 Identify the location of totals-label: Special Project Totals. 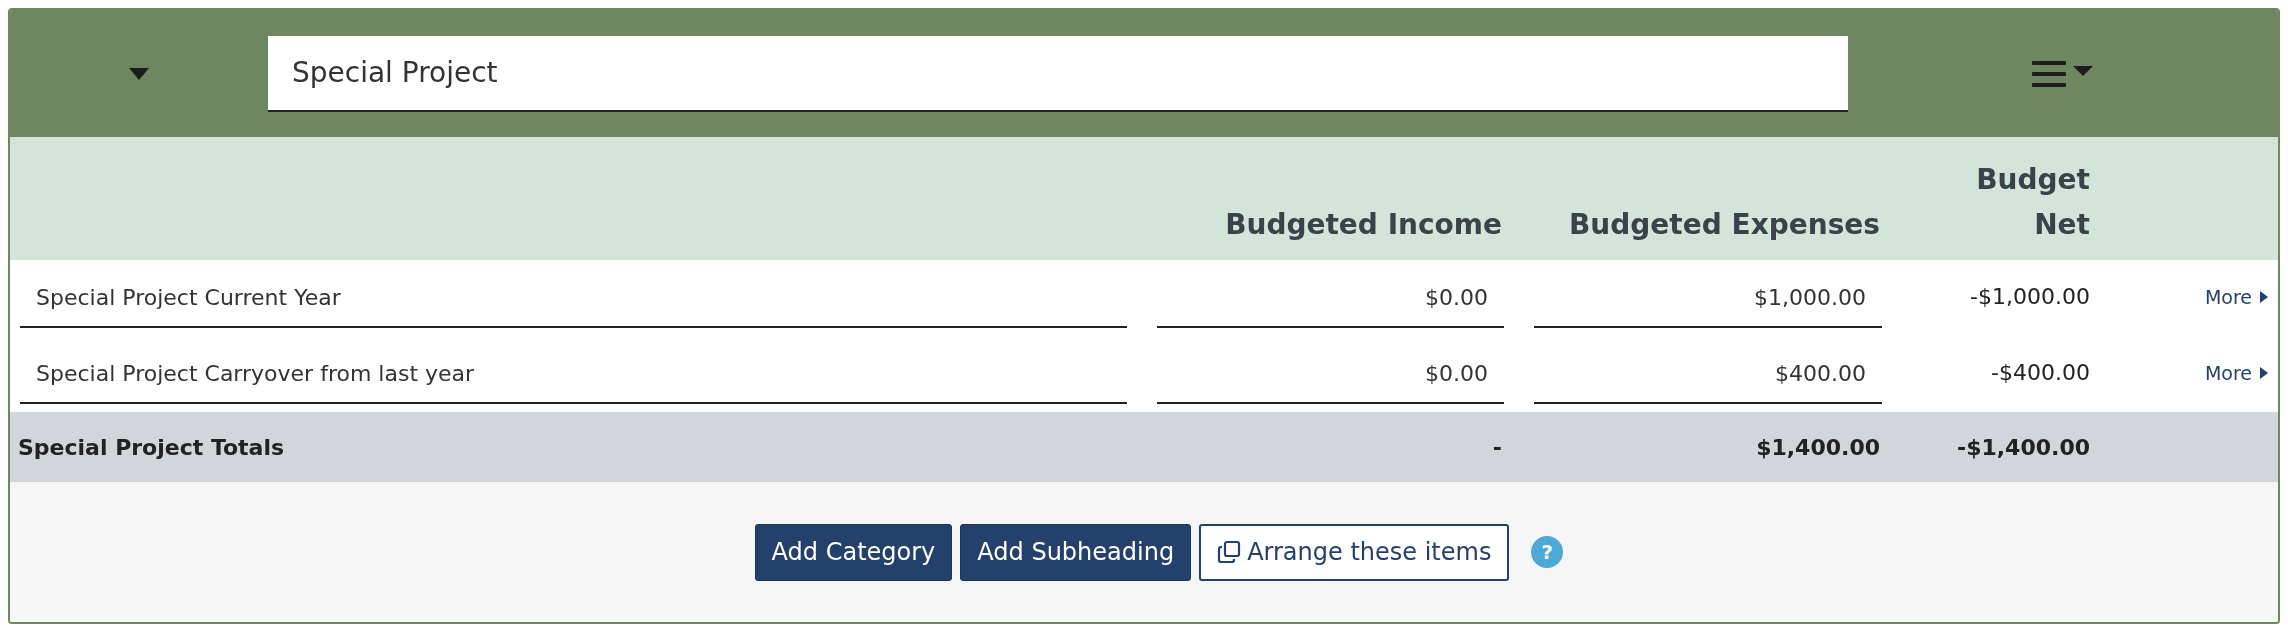
(151, 447).